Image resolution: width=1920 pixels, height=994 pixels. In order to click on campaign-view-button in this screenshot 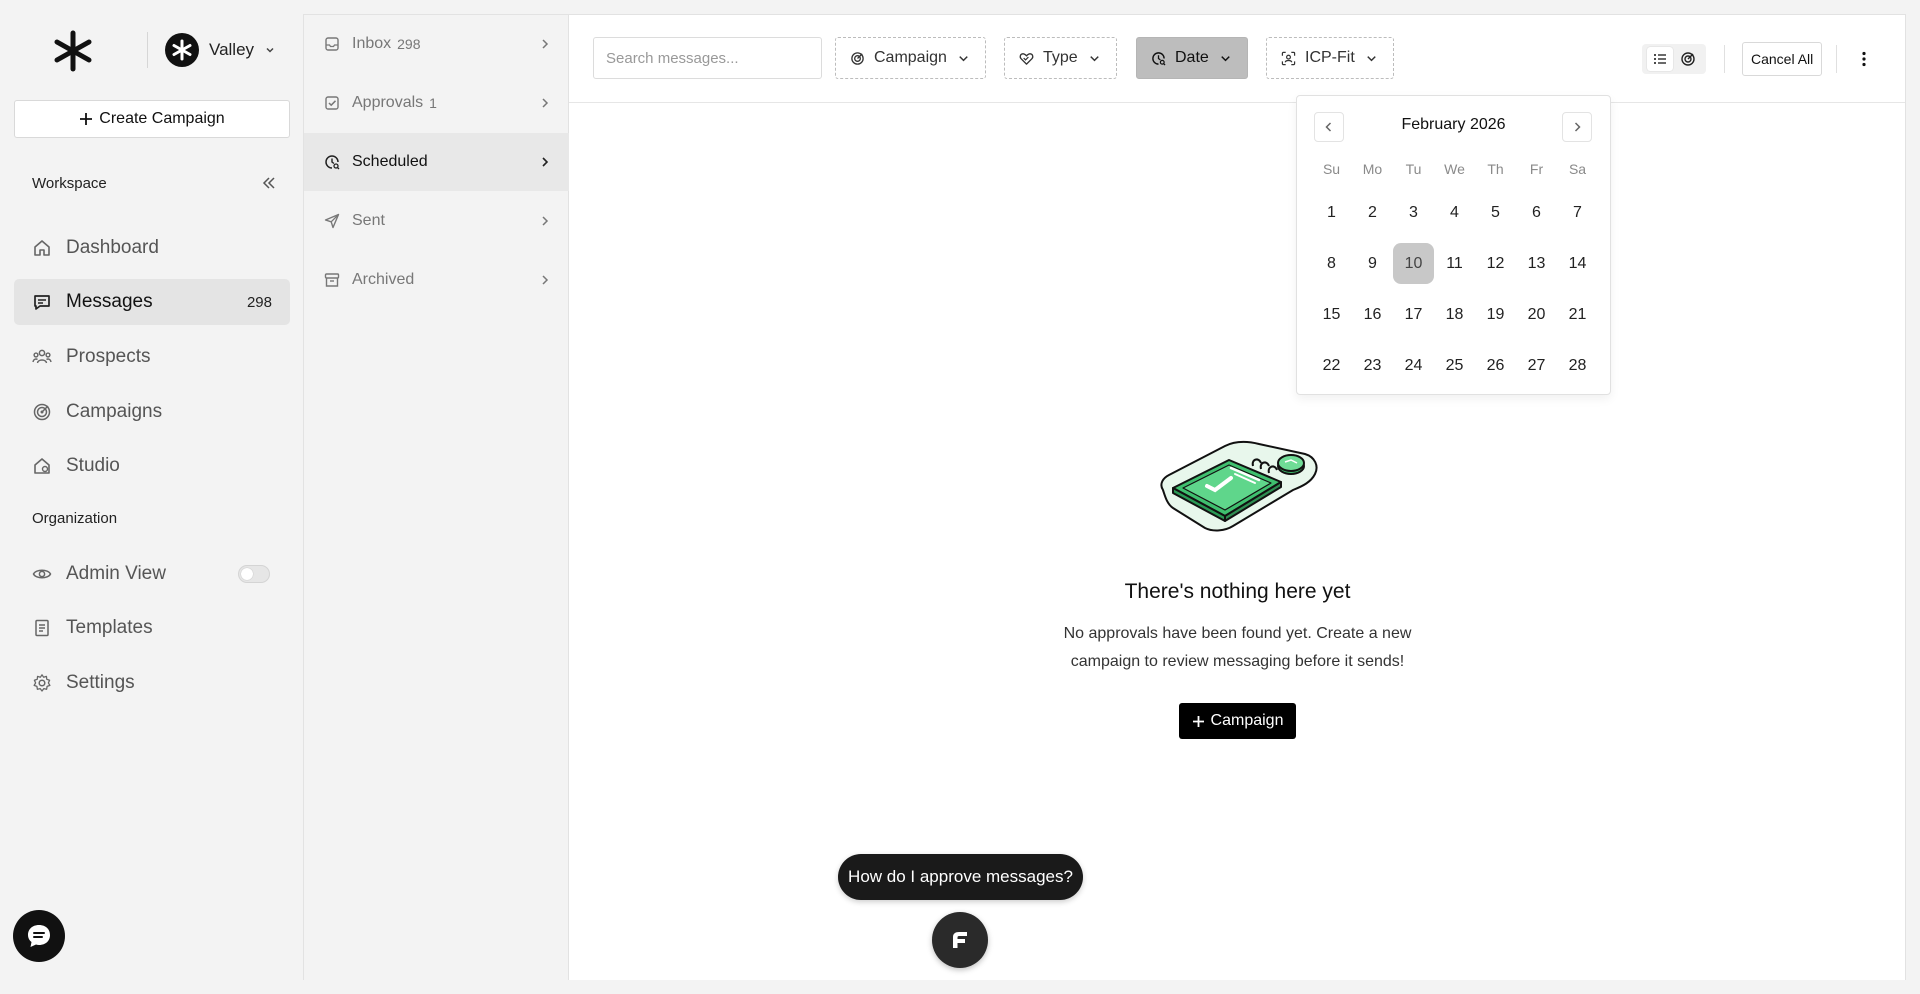, I will do `click(1688, 59)`.